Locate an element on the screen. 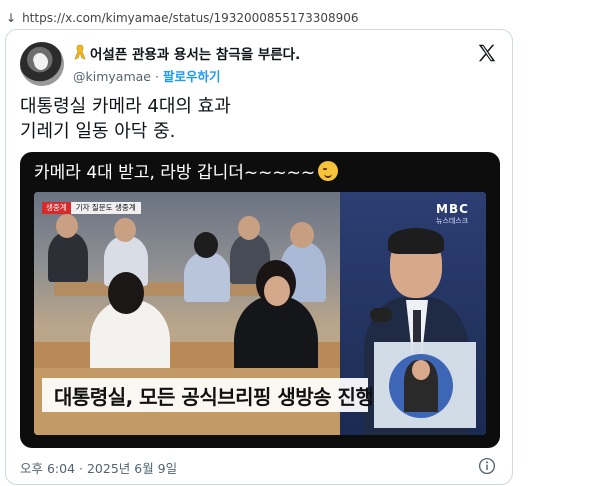 The image size is (600, 486). follow-button: 팔로우하기 is located at coordinates (192, 76).